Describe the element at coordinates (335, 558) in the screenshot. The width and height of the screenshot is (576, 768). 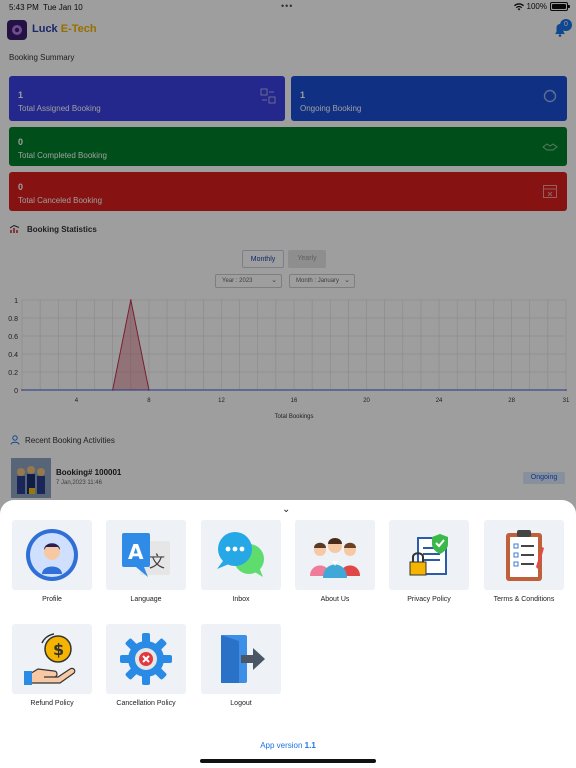
I see `about-us-icon` at that location.